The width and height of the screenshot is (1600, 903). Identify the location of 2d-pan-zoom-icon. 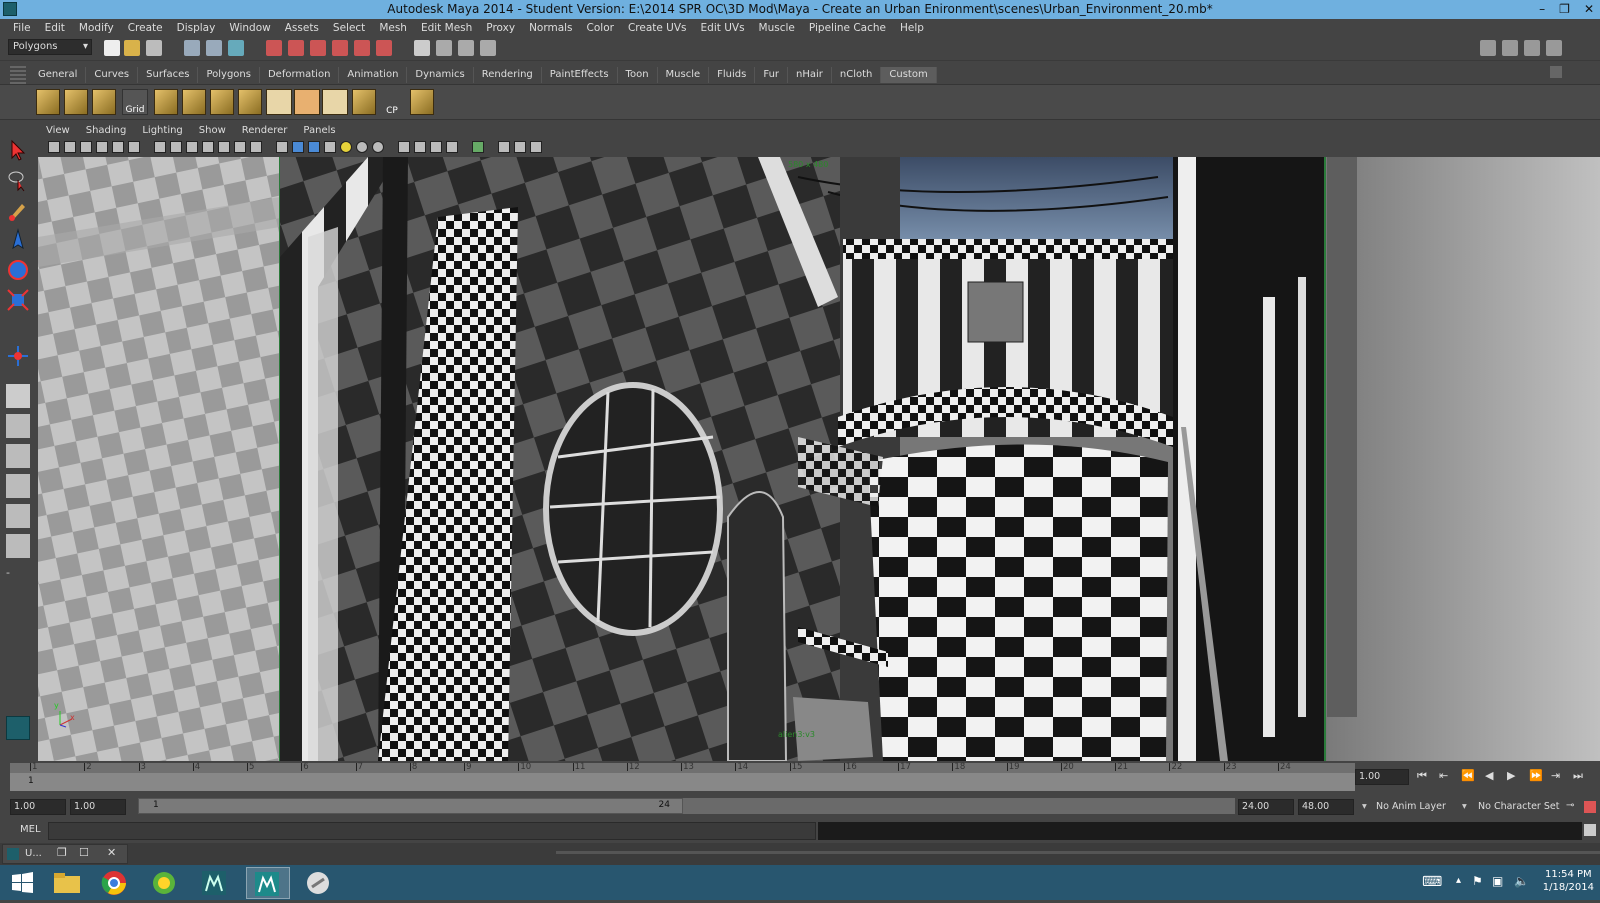
(118, 147).